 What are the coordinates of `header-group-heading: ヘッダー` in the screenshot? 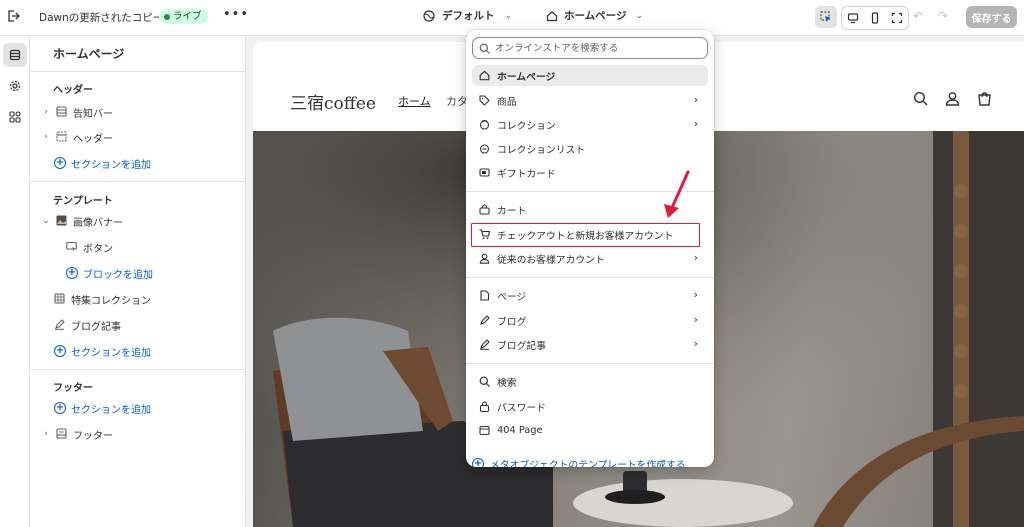 It's located at (73, 90).